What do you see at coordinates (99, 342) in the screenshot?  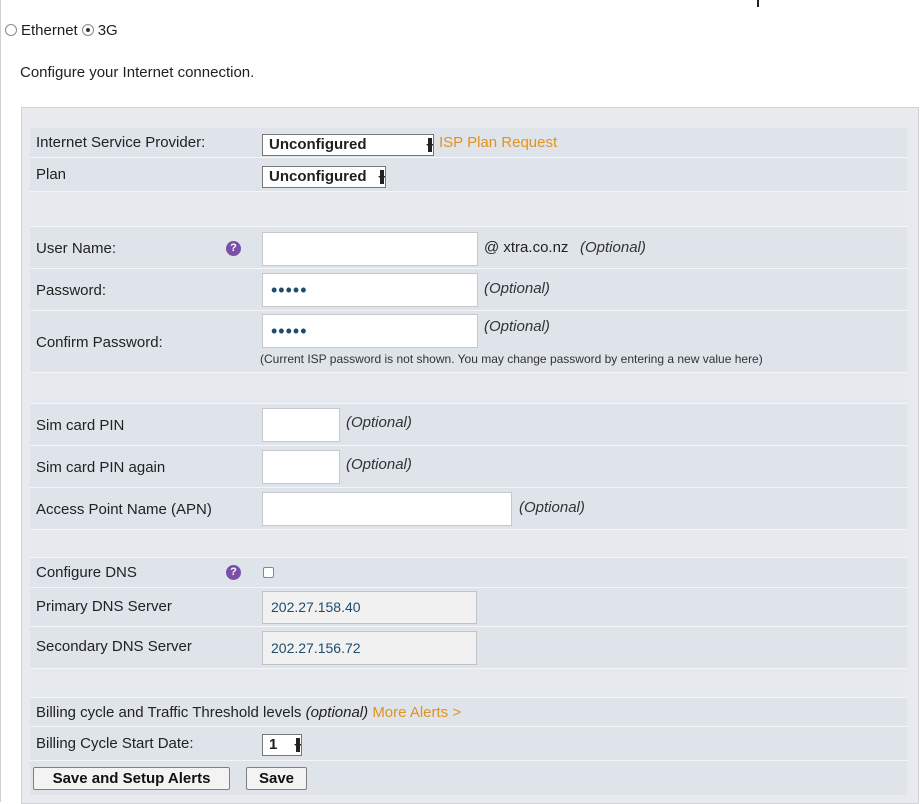 I see `confirm-password-label: Confirm Password:` at bounding box center [99, 342].